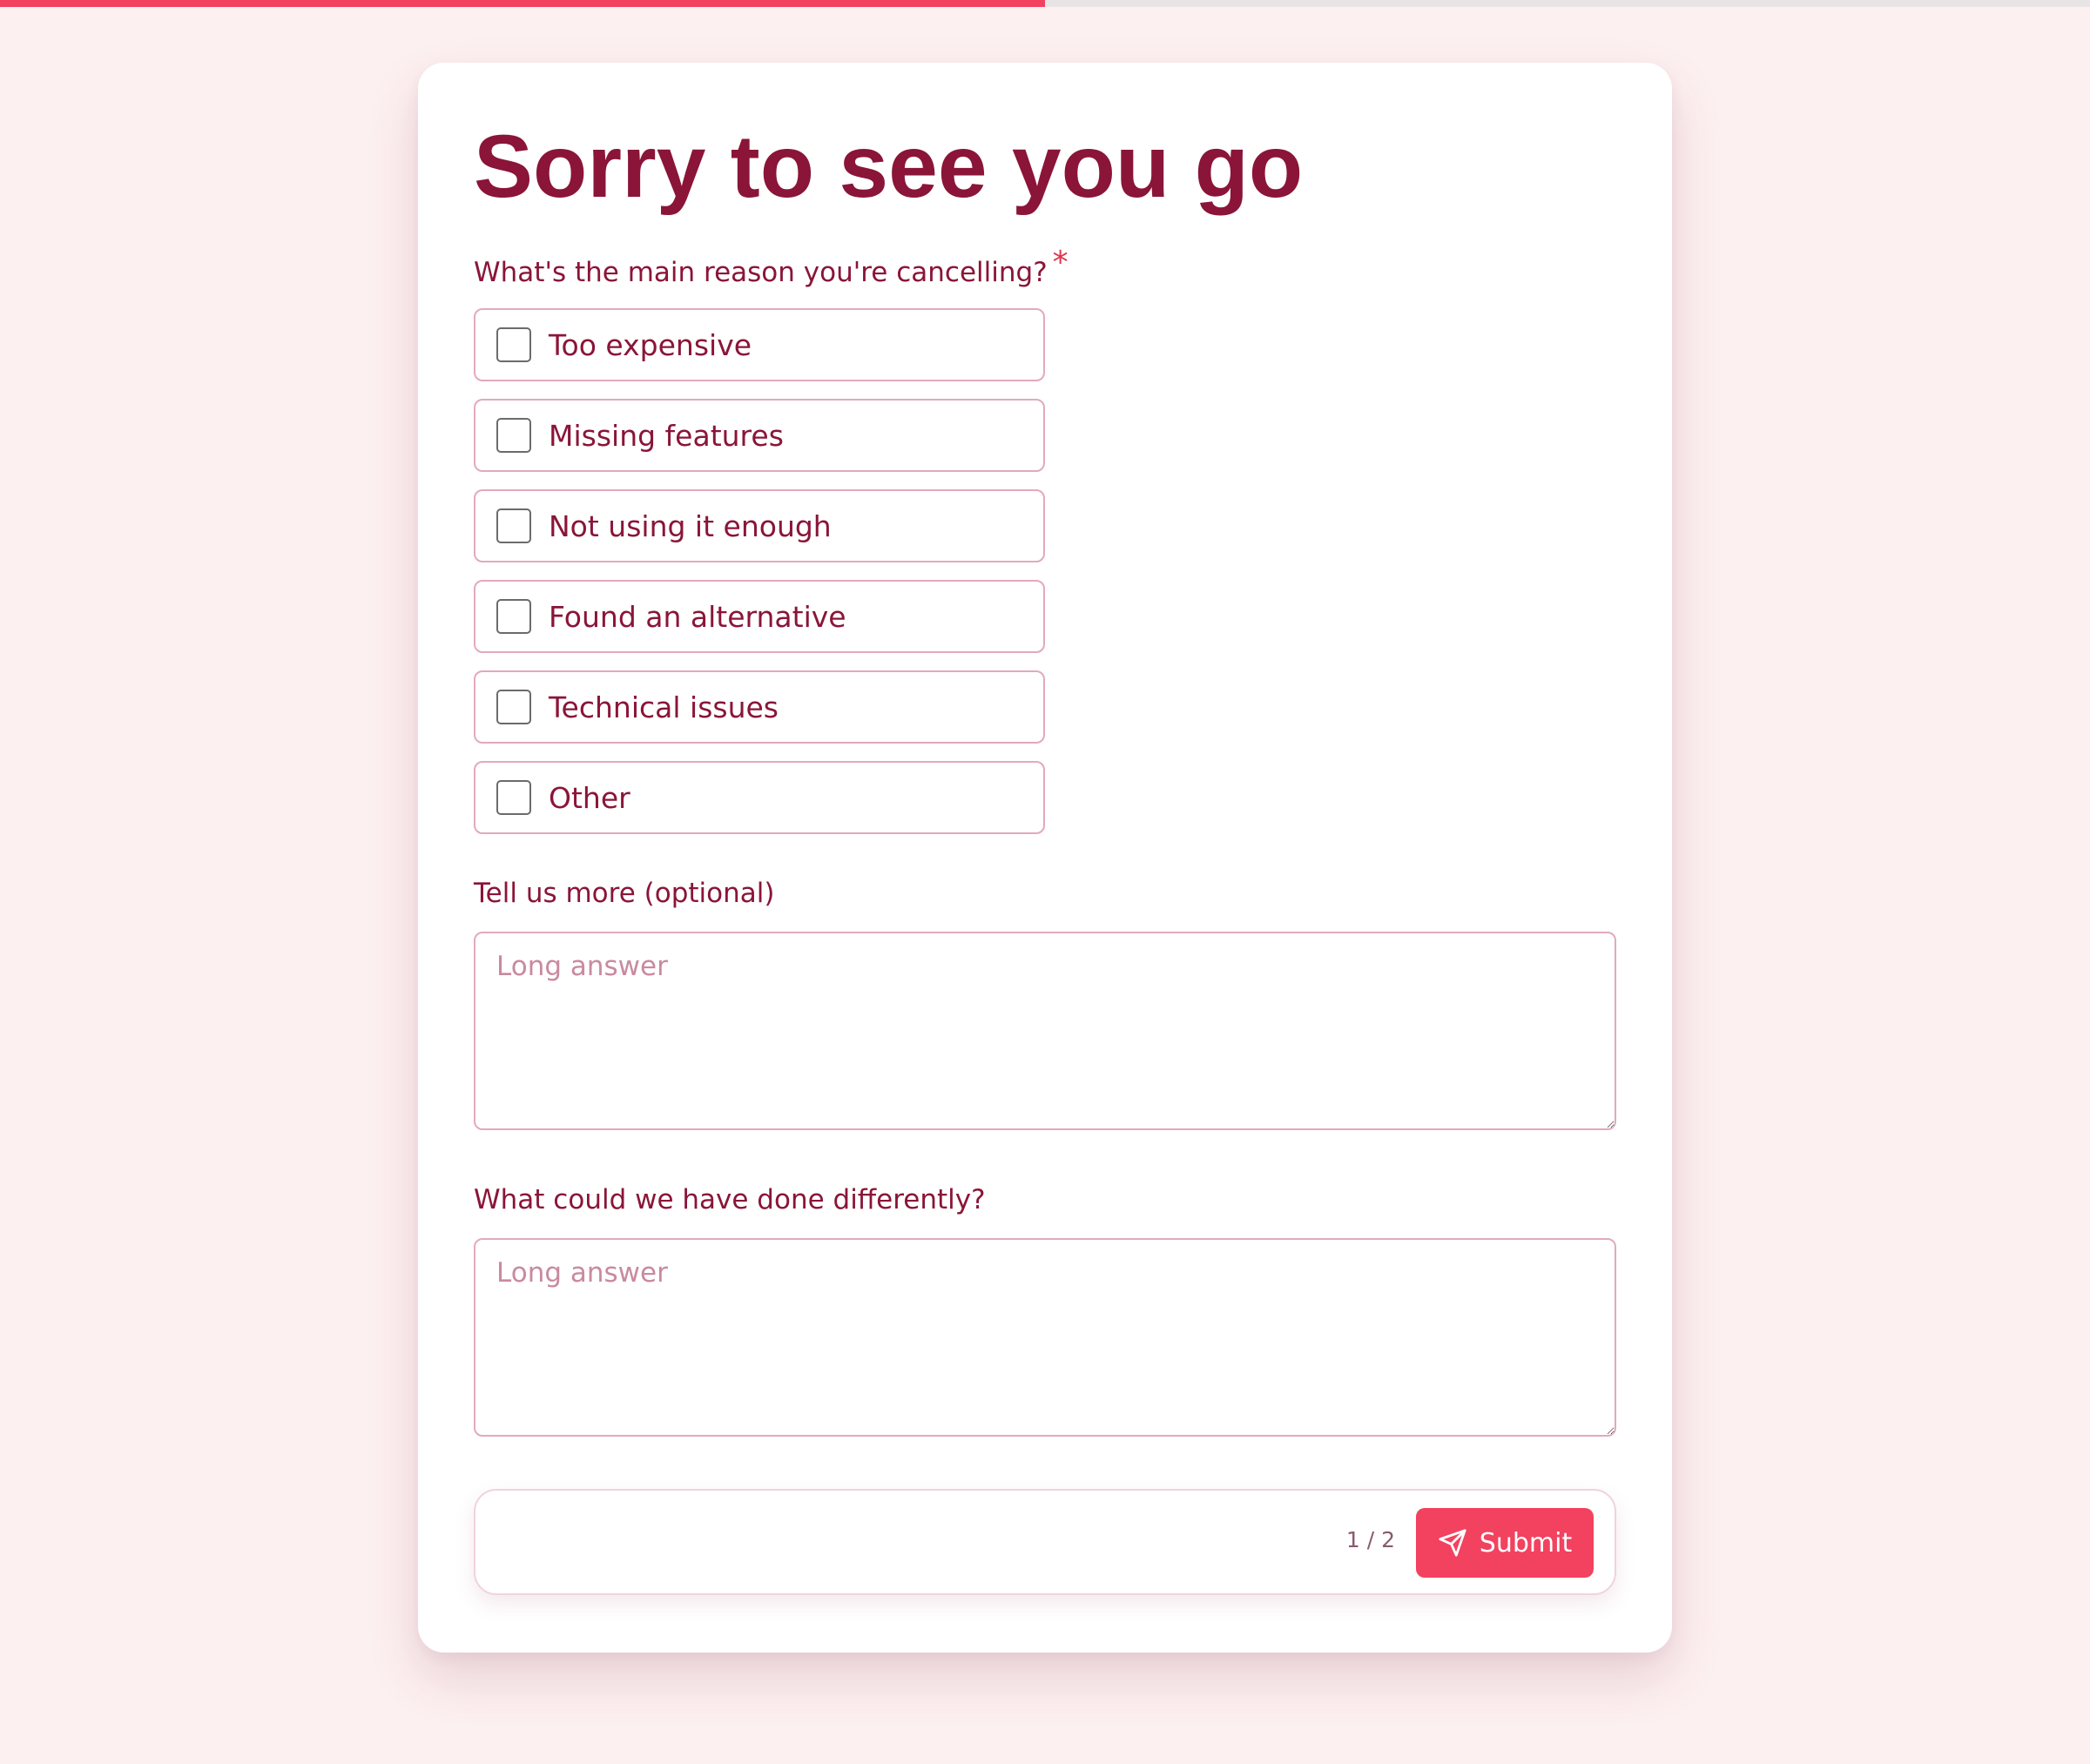 The width and height of the screenshot is (2090, 1764). I want to click on option-other: Other, so click(759, 797).